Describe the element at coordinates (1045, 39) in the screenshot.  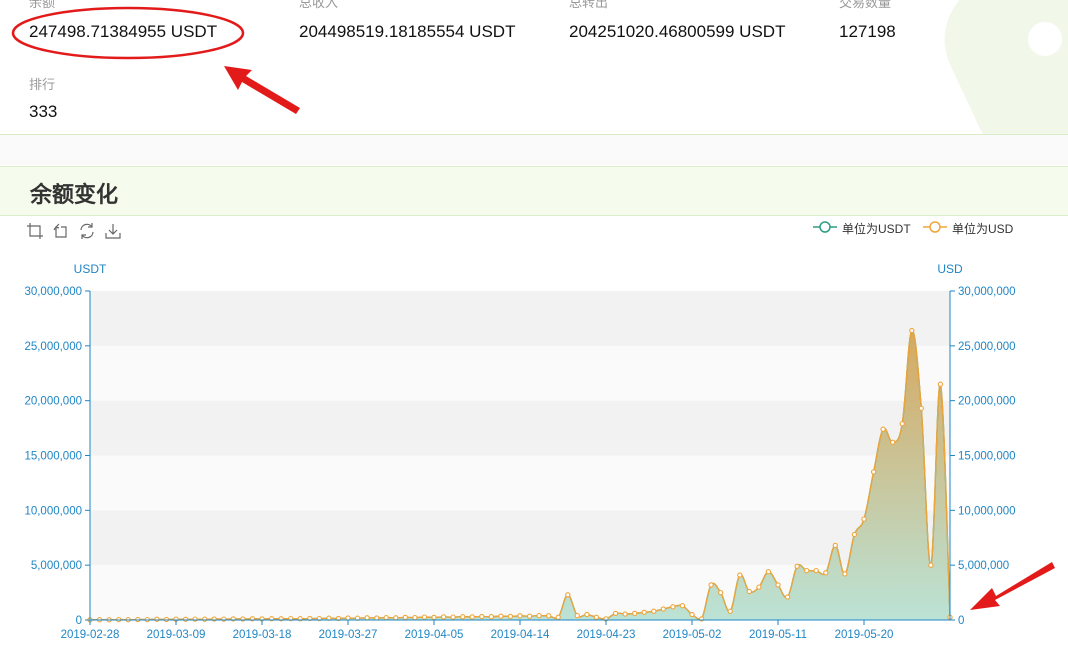
I see `decorative-dot` at that location.